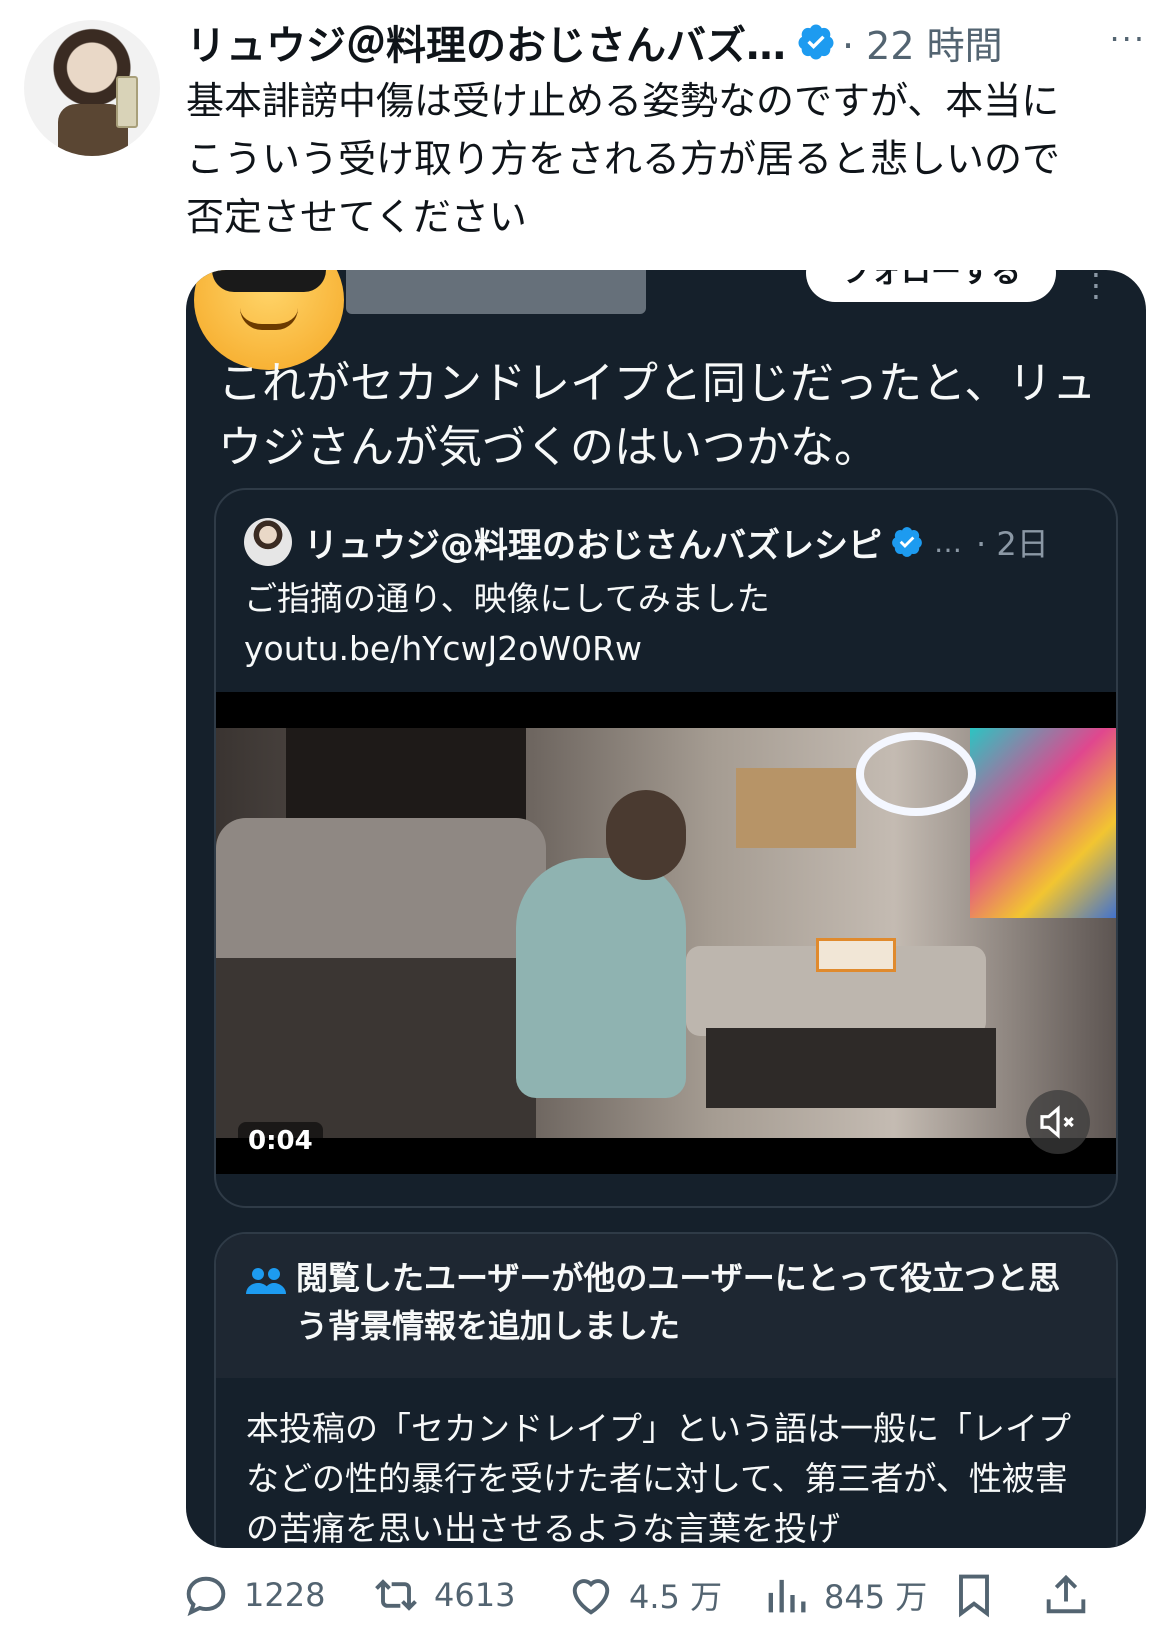  Describe the element at coordinates (787, 1596) in the screenshot. I see `views-chart-icon` at that location.